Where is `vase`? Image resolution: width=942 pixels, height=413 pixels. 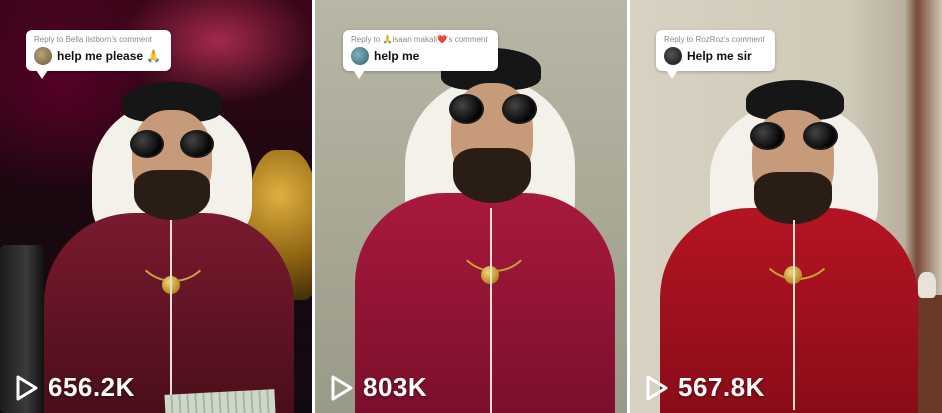
vase is located at coordinates (927, 285).